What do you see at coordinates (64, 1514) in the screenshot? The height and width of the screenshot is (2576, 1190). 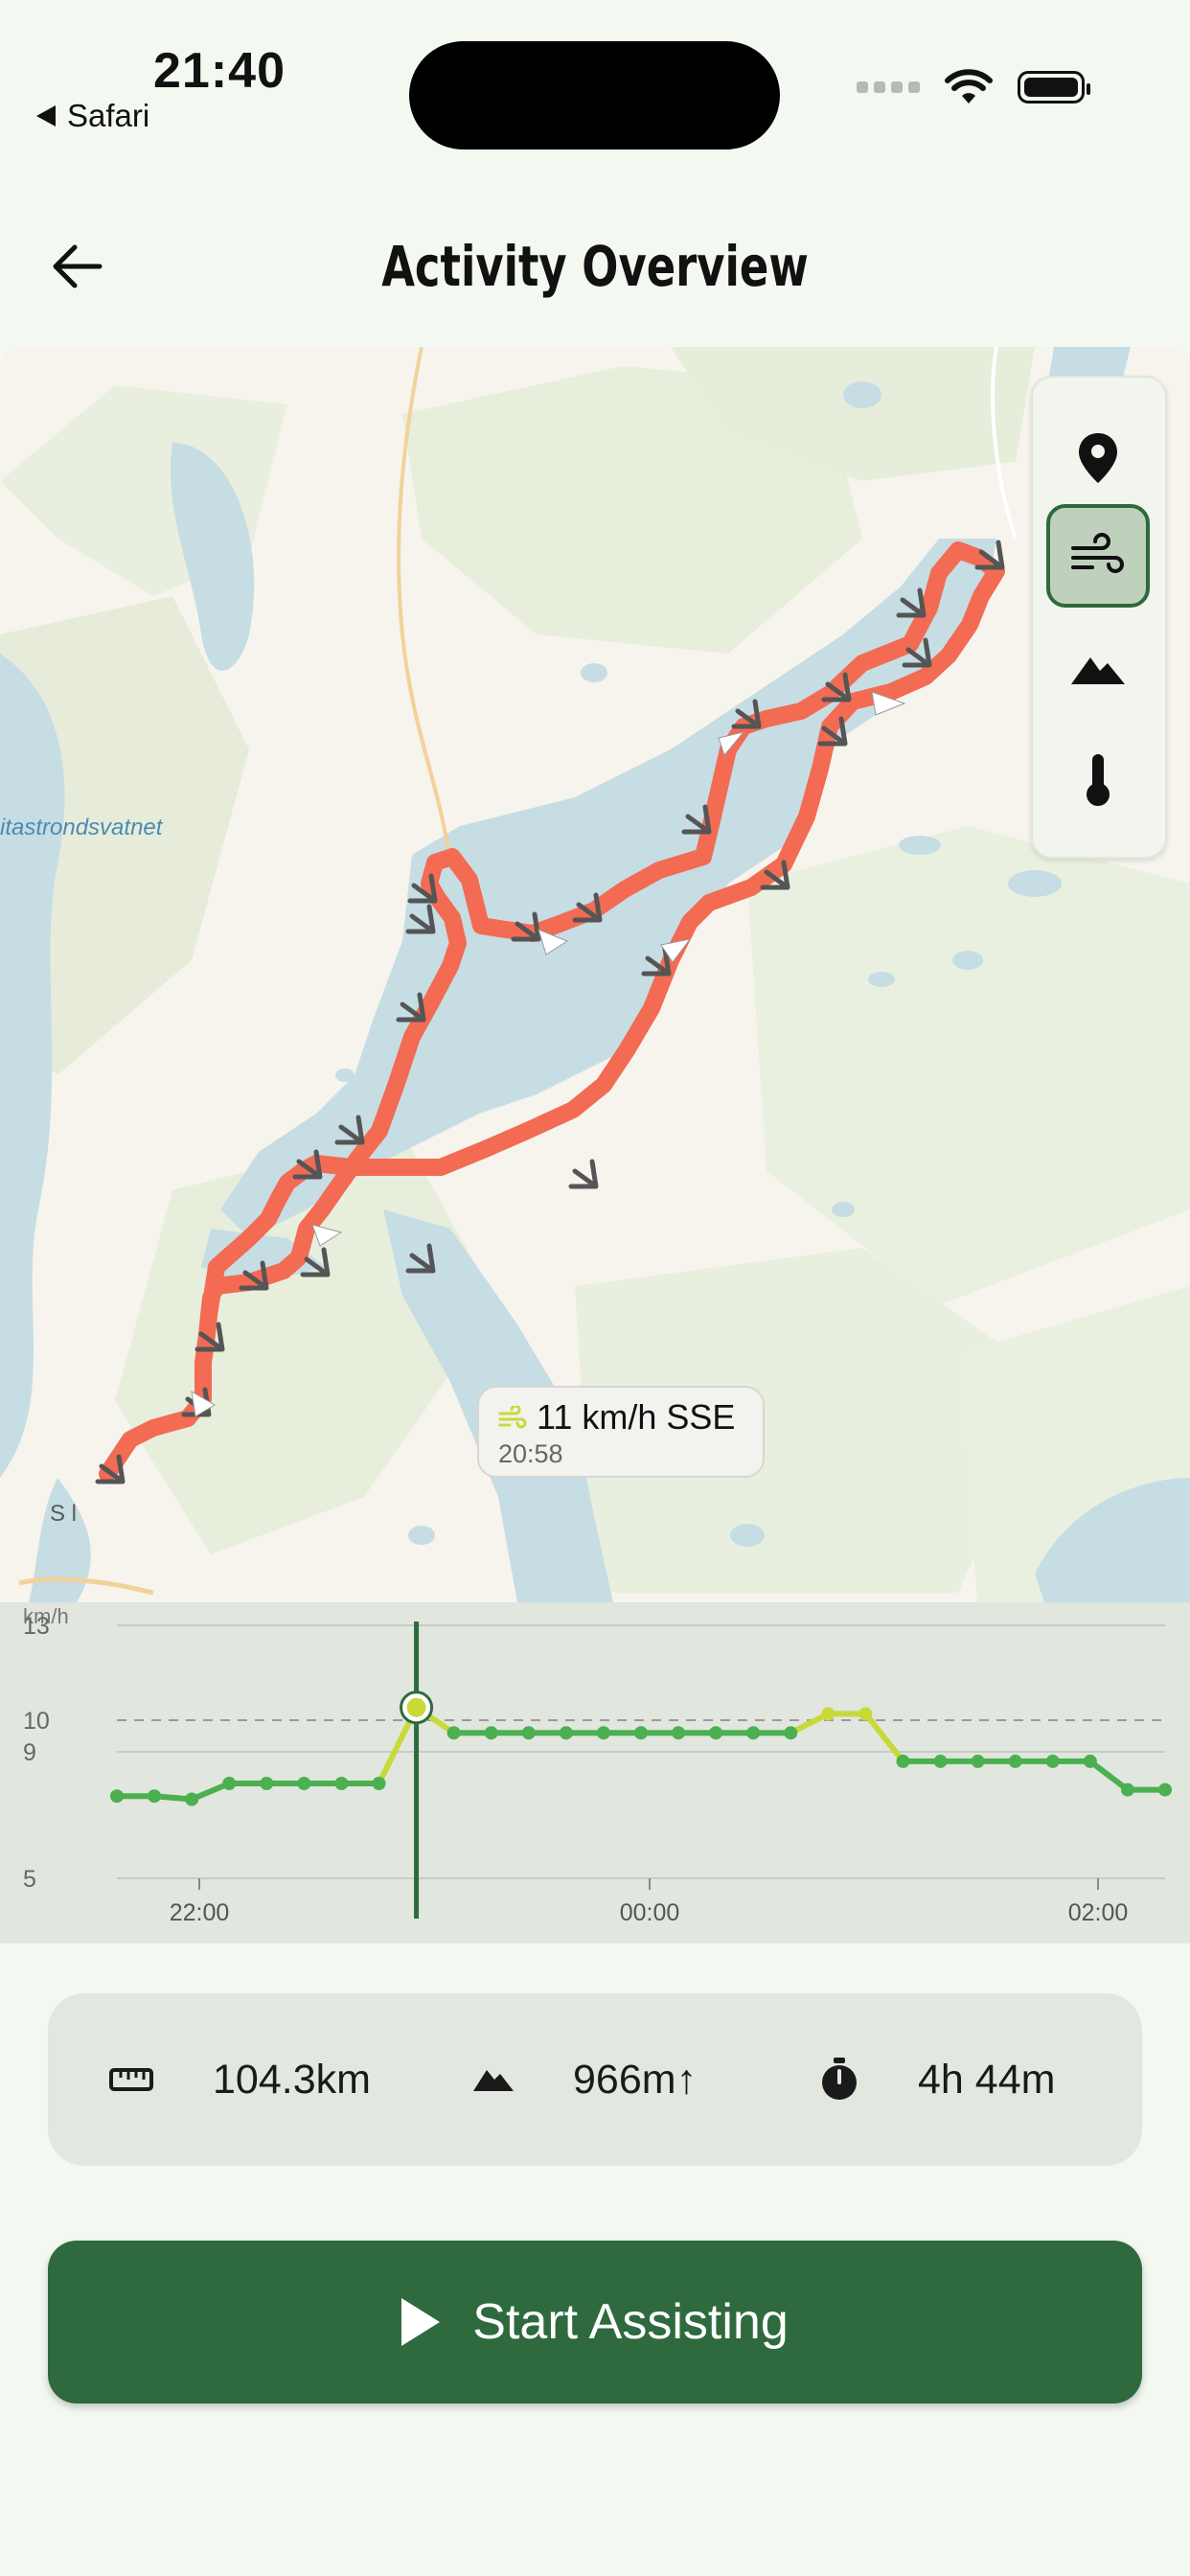 I see `place-label: S l` at bounding box center [64, 1514].